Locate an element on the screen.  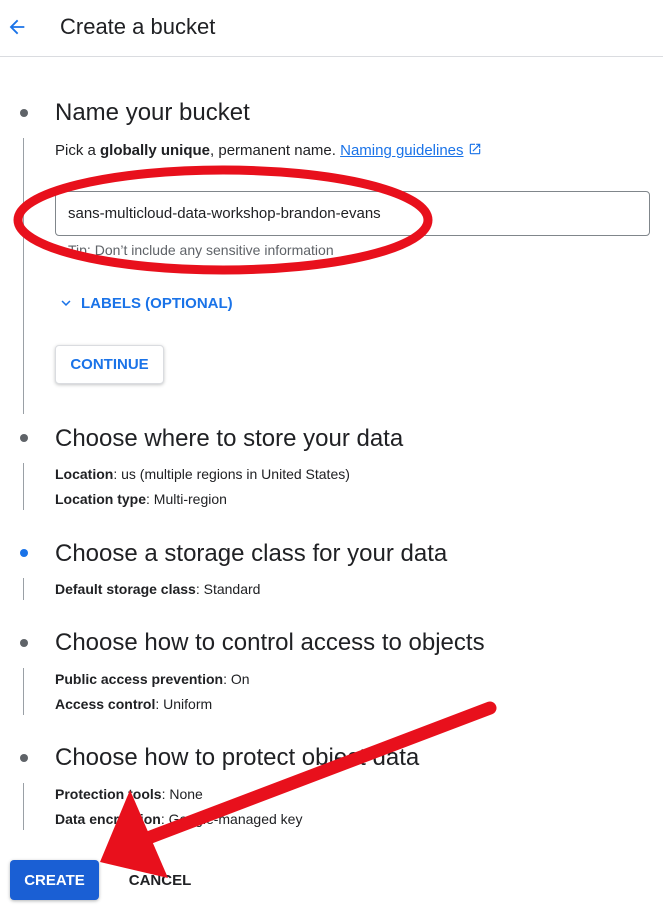
access-control-detail: Access control: Uniform is located at coordinates (134, 704).